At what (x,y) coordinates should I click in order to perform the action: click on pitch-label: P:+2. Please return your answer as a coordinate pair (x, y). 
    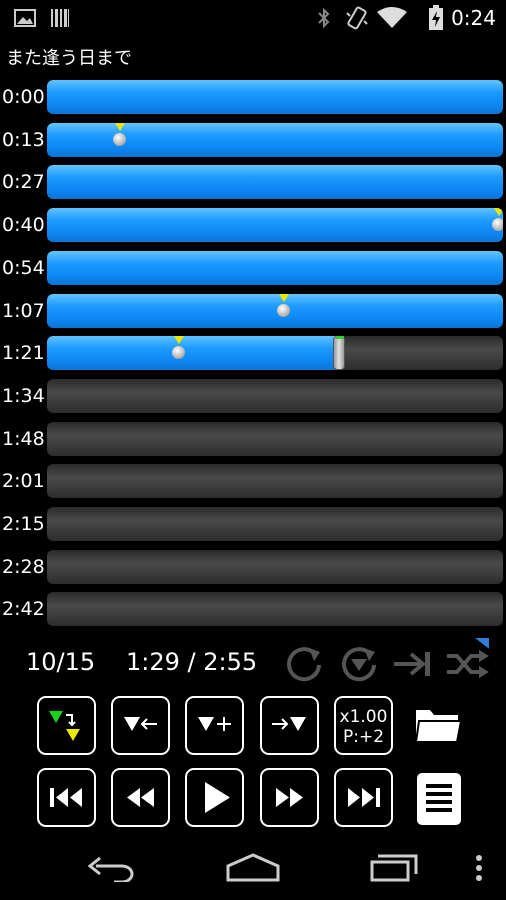
    Looking at the image, I should click on (363, 737).